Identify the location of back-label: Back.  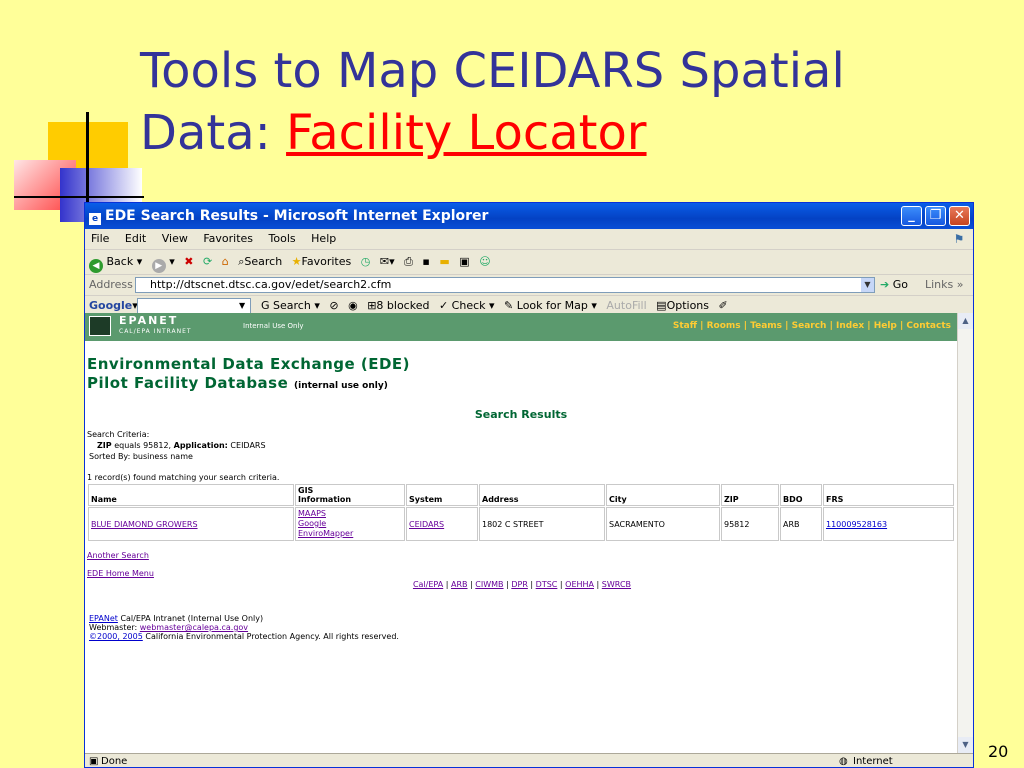
(120, 261).